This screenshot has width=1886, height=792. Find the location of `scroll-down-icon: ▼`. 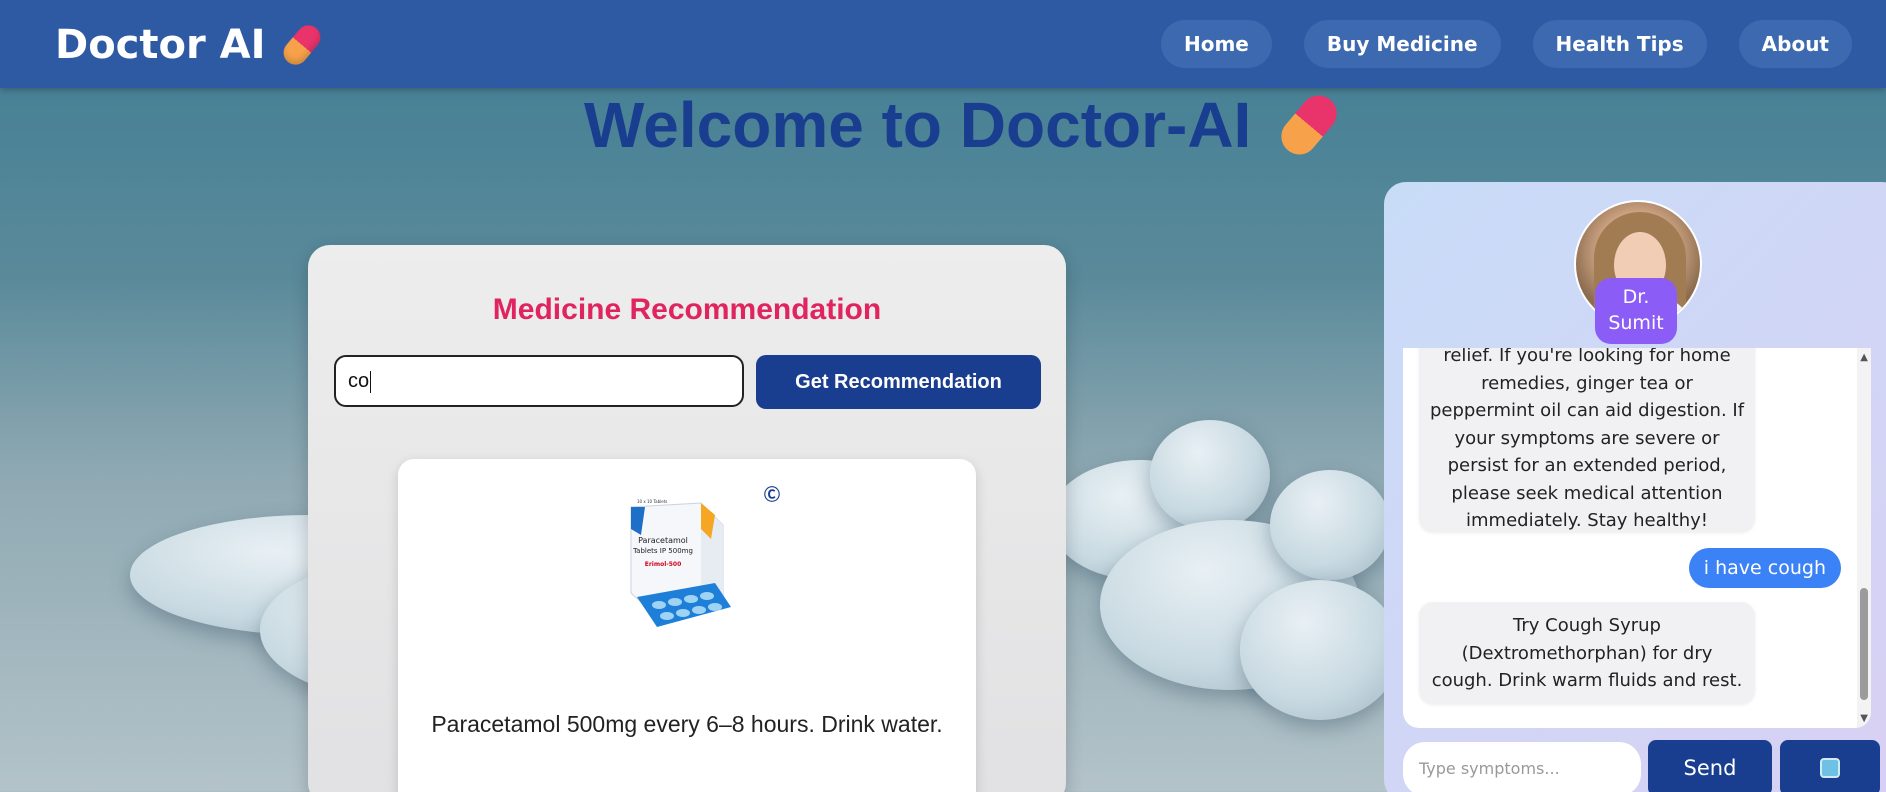

scroll-down-icon: ▼ is located at coordinates (1864, 718).